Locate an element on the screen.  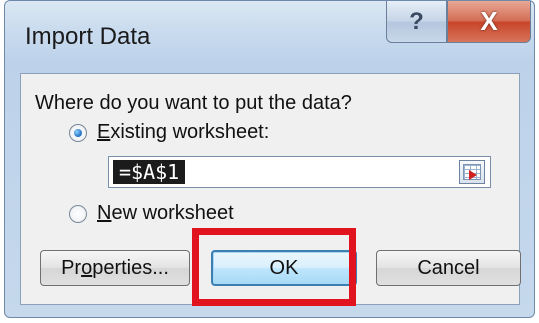
help-button: ? is located at coordinates (416, 22).